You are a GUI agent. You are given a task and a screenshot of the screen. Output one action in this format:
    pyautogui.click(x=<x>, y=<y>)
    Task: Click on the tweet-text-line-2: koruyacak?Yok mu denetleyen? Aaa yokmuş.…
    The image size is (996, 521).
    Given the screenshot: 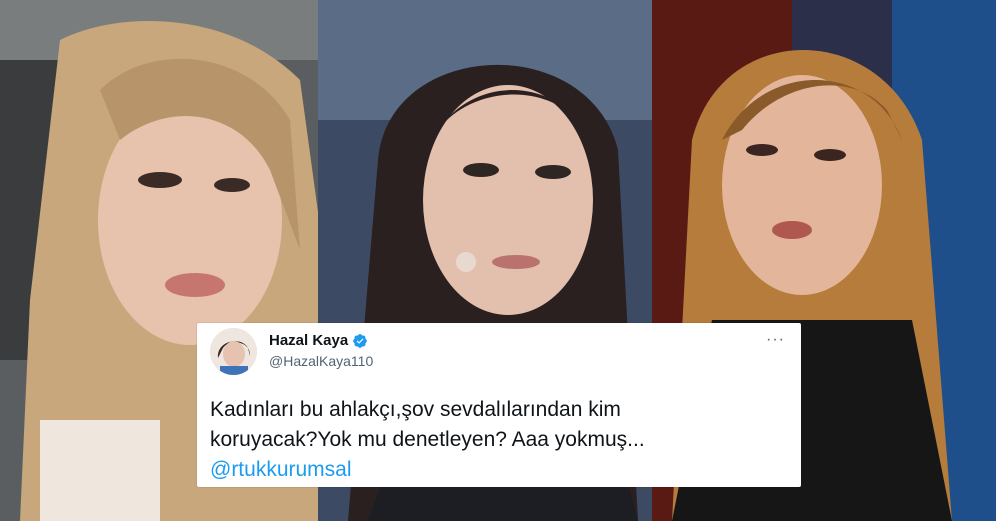 What is the action you would take?
    pyautogui.click(x=427, y=439)
    